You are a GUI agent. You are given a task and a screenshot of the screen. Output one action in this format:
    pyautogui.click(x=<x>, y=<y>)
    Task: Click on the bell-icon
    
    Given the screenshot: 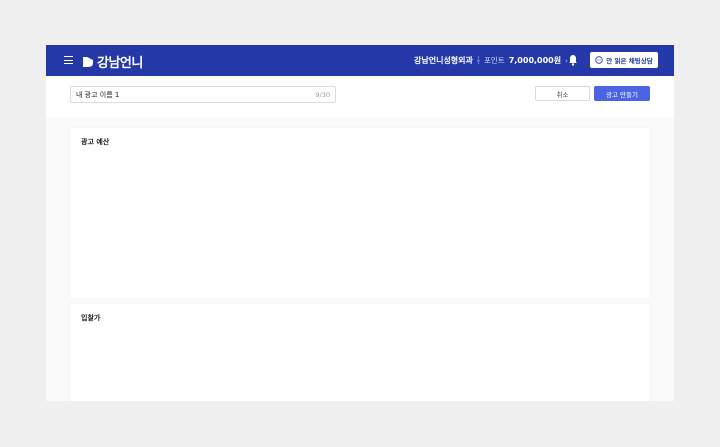 What is the action you would take?
    pyautogui.click(x=573, y=60)
    